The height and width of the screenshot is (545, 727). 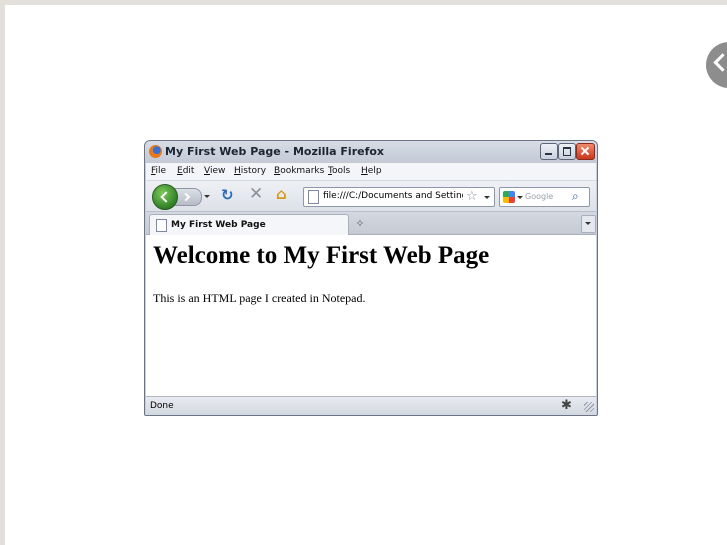 What do you see at coordinates (256, 194) in the screenshot?
I see `stop-icon: ✕` at bounding box center [256, 194].